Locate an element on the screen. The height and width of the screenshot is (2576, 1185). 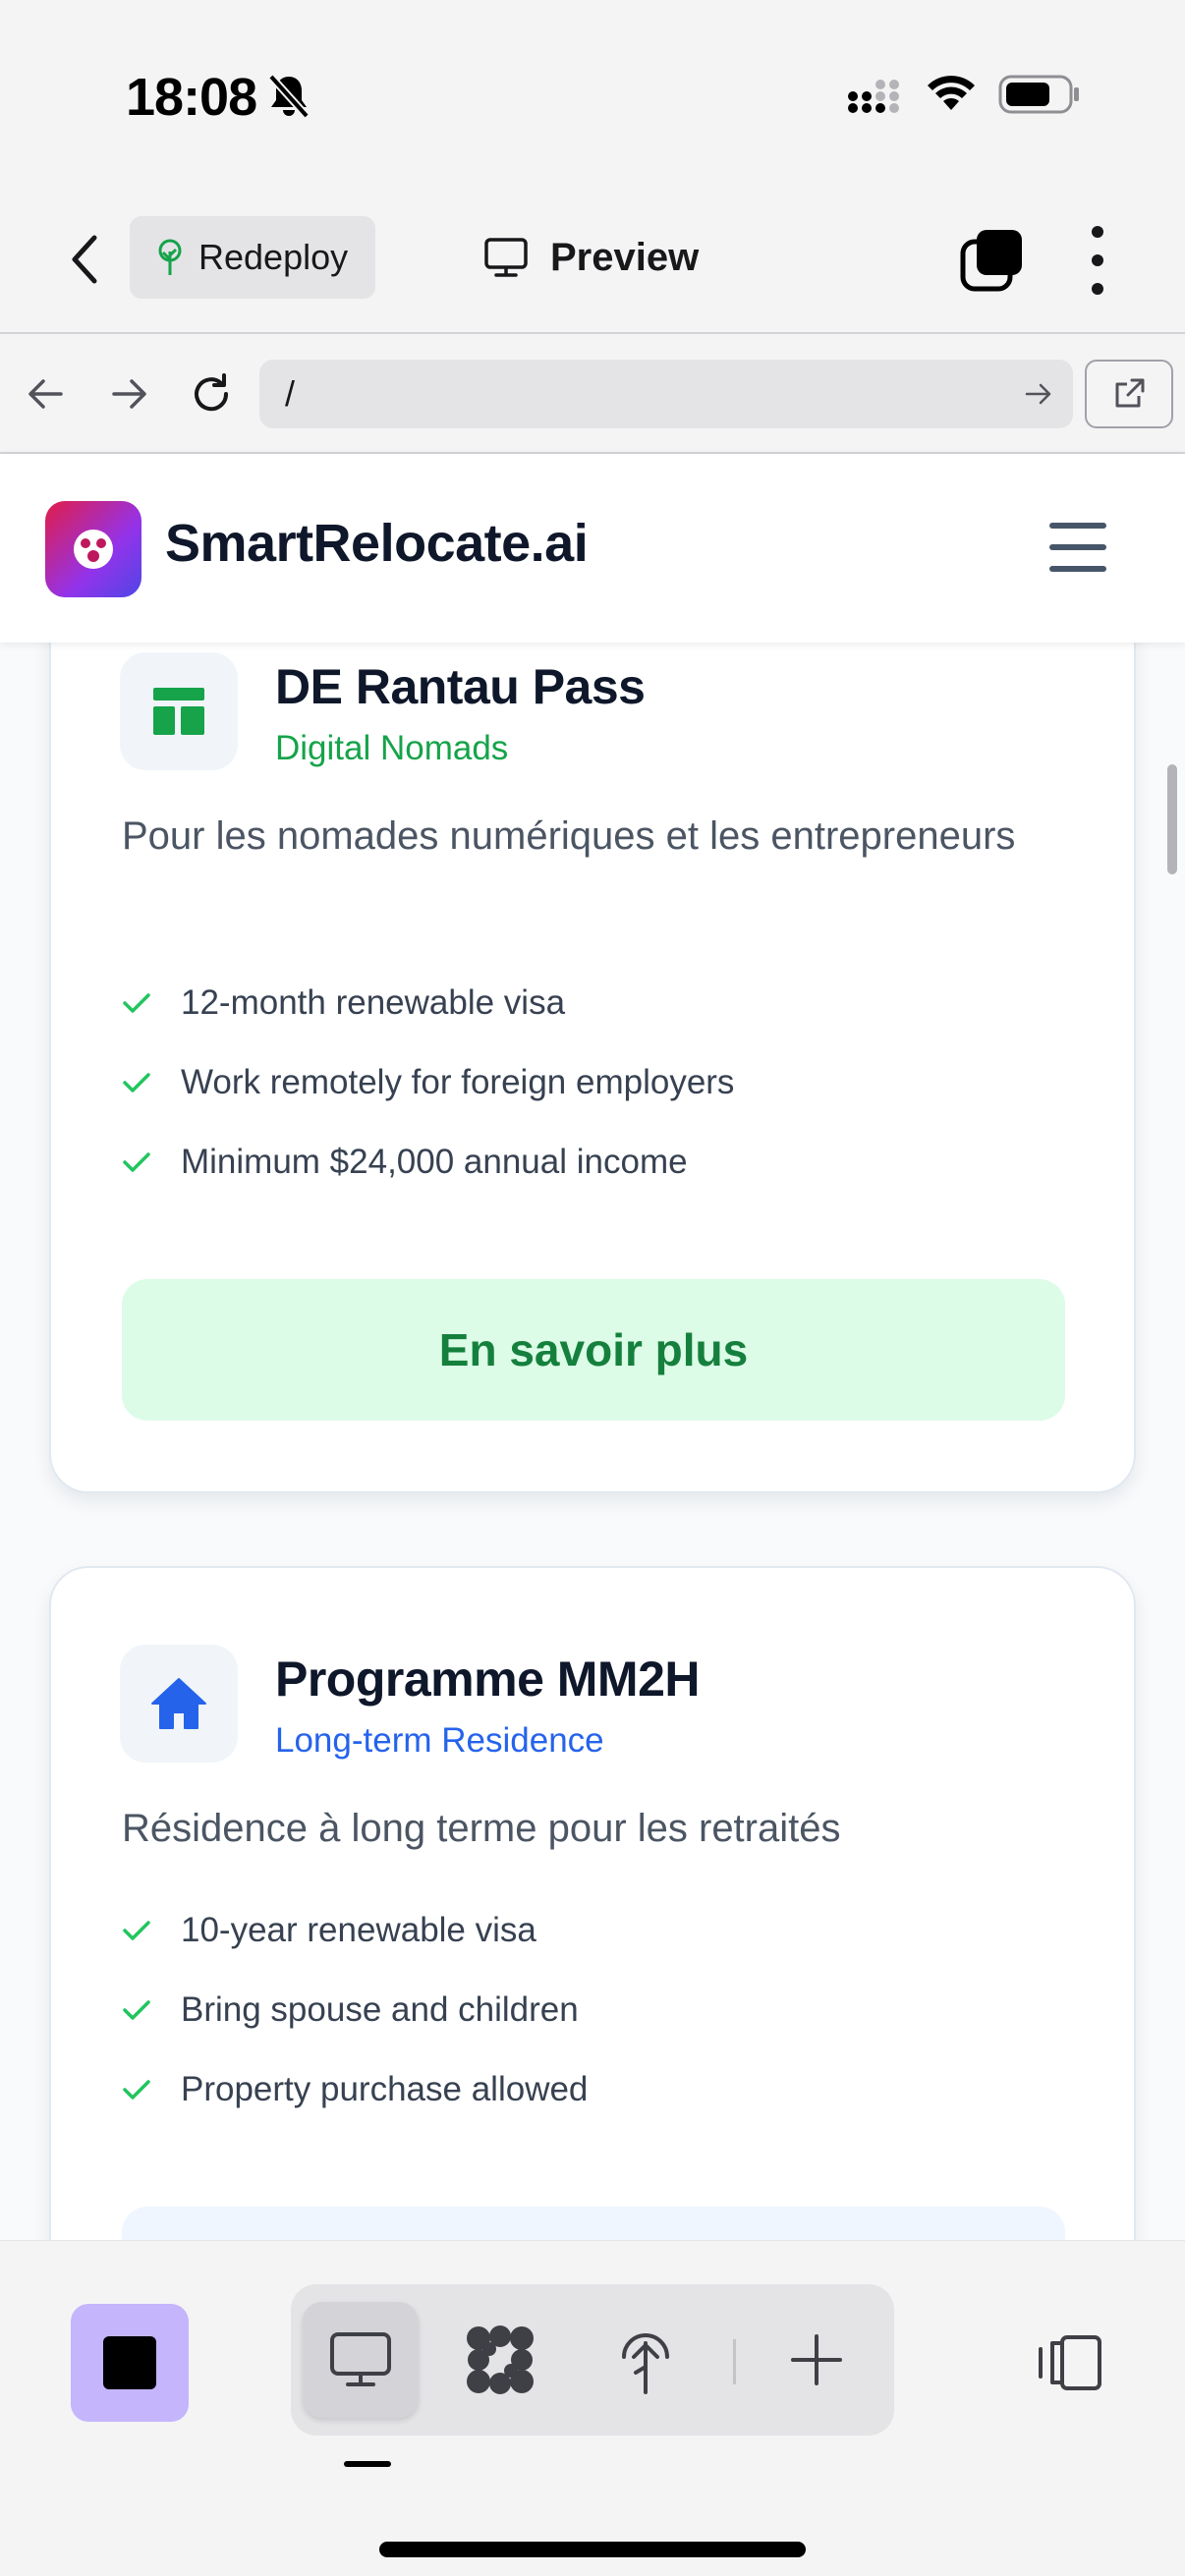
reload-icon is located at coordinates (212, 394).